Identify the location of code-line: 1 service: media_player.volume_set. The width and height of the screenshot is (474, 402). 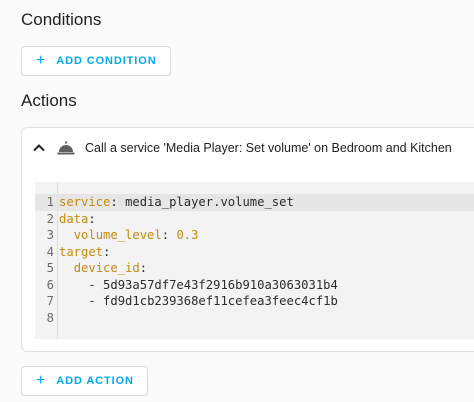
(254, 202).